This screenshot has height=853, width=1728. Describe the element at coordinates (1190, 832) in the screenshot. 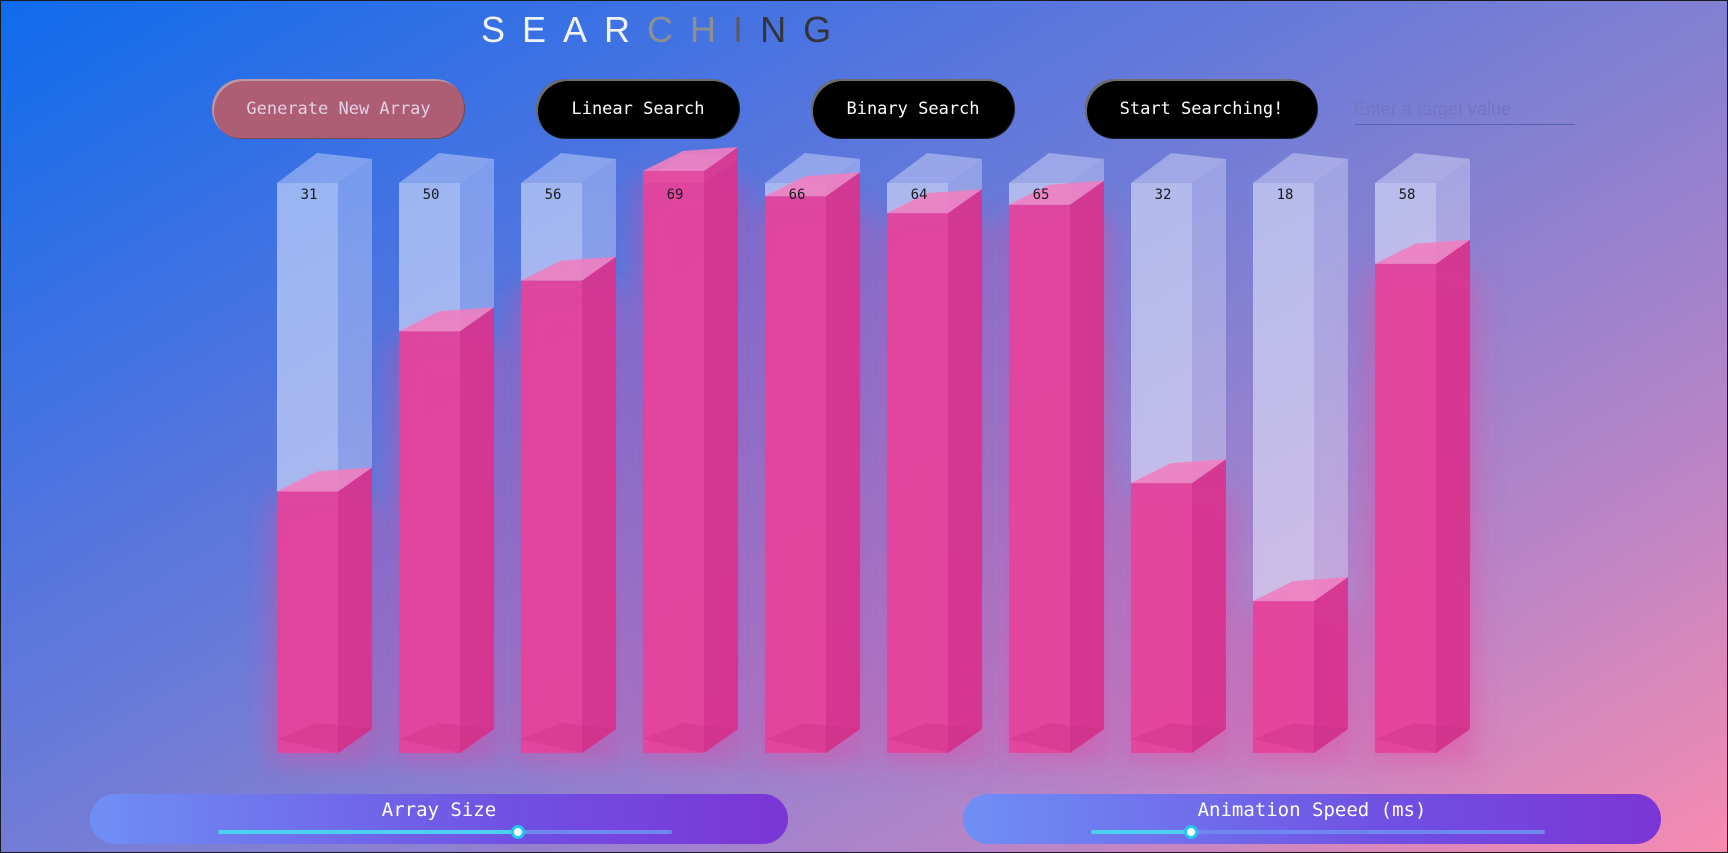

I see `animation-speed-slider-thumb` at that location.